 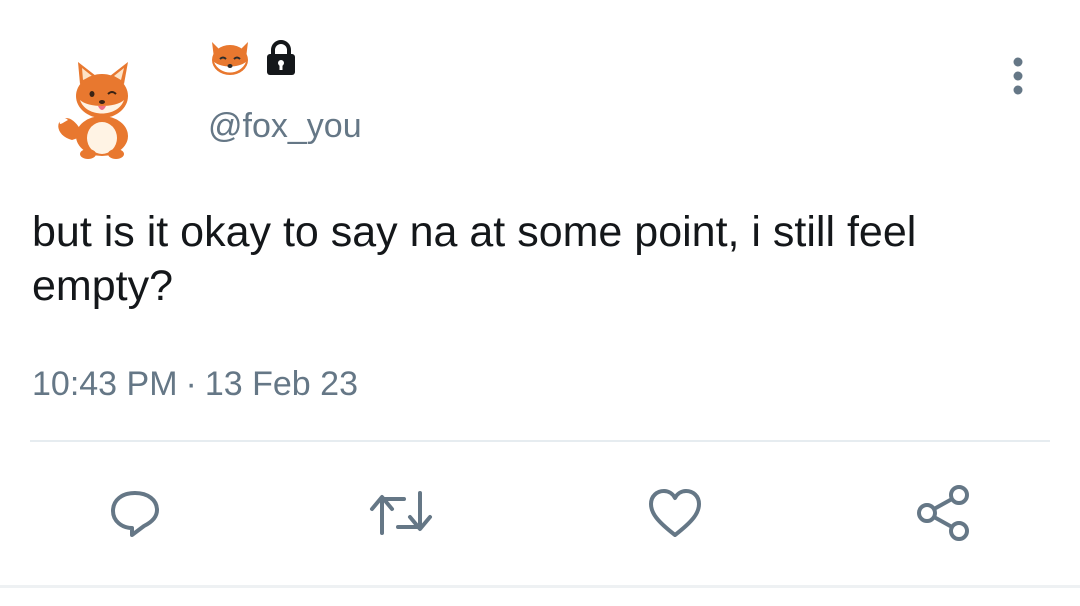 I want to click on reply-icon, so click(x=135, y=514).